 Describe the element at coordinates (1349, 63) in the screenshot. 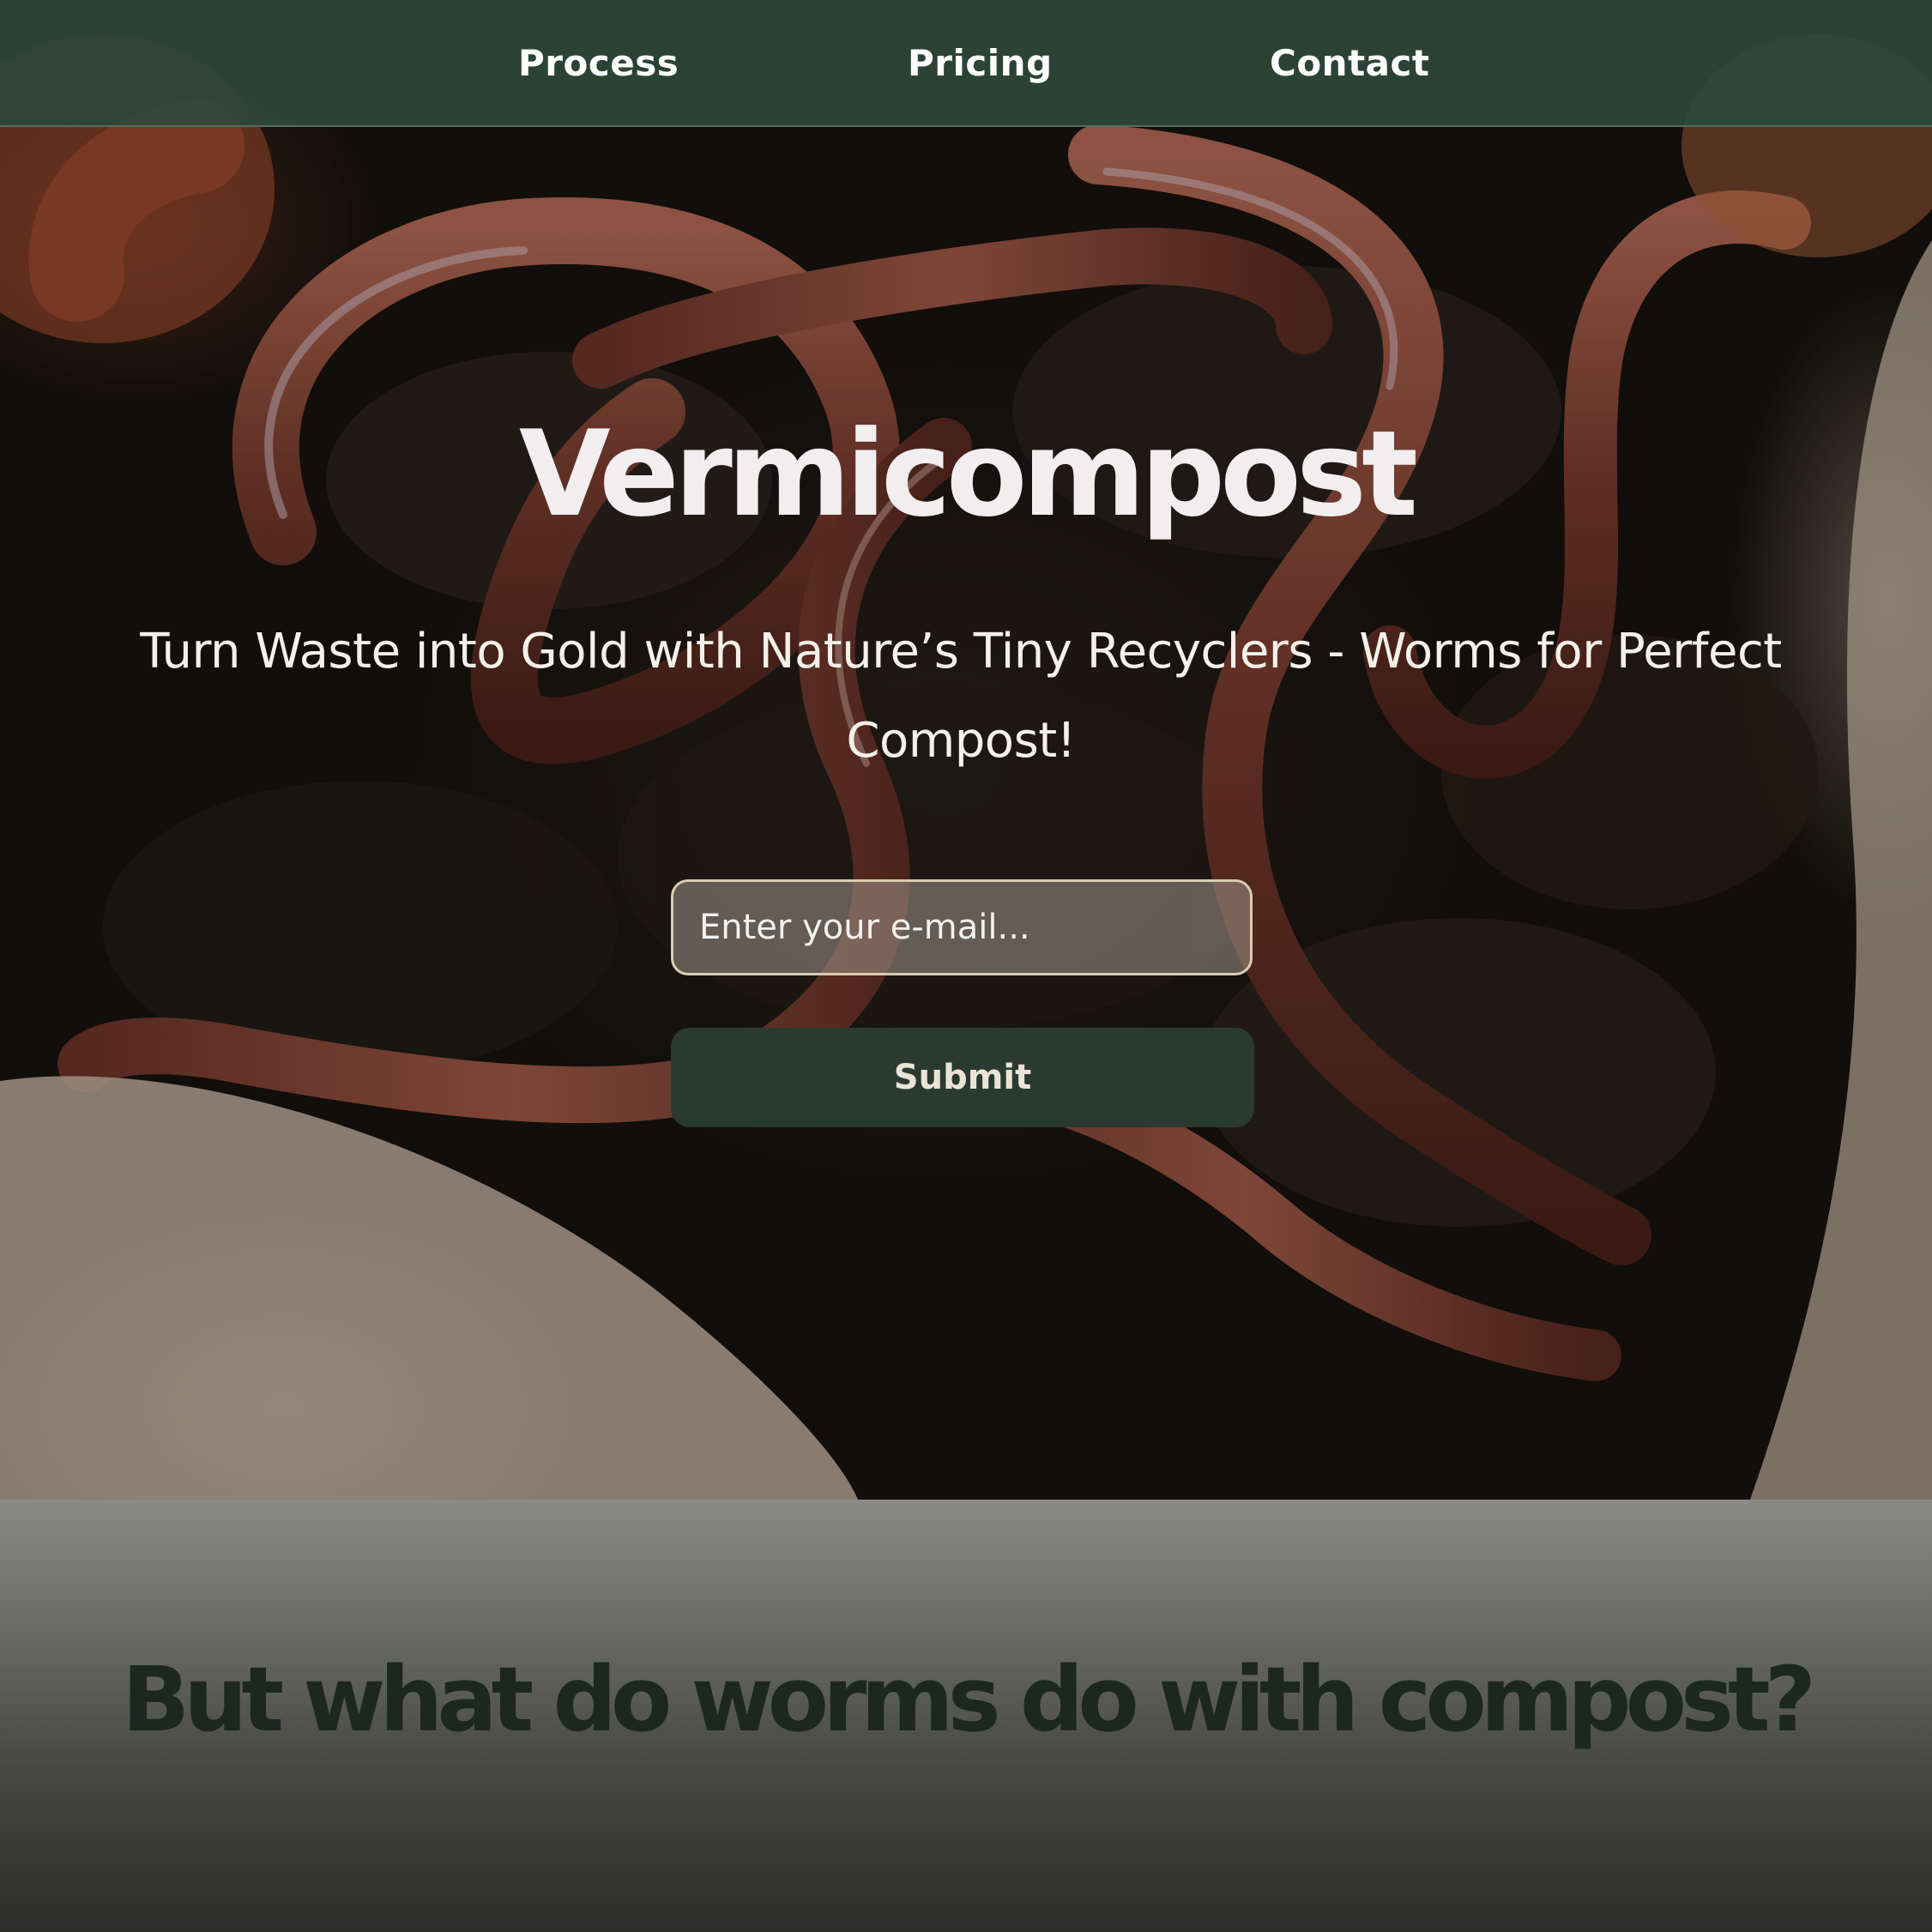

I see `nav-link-contact: Contact` at that location.